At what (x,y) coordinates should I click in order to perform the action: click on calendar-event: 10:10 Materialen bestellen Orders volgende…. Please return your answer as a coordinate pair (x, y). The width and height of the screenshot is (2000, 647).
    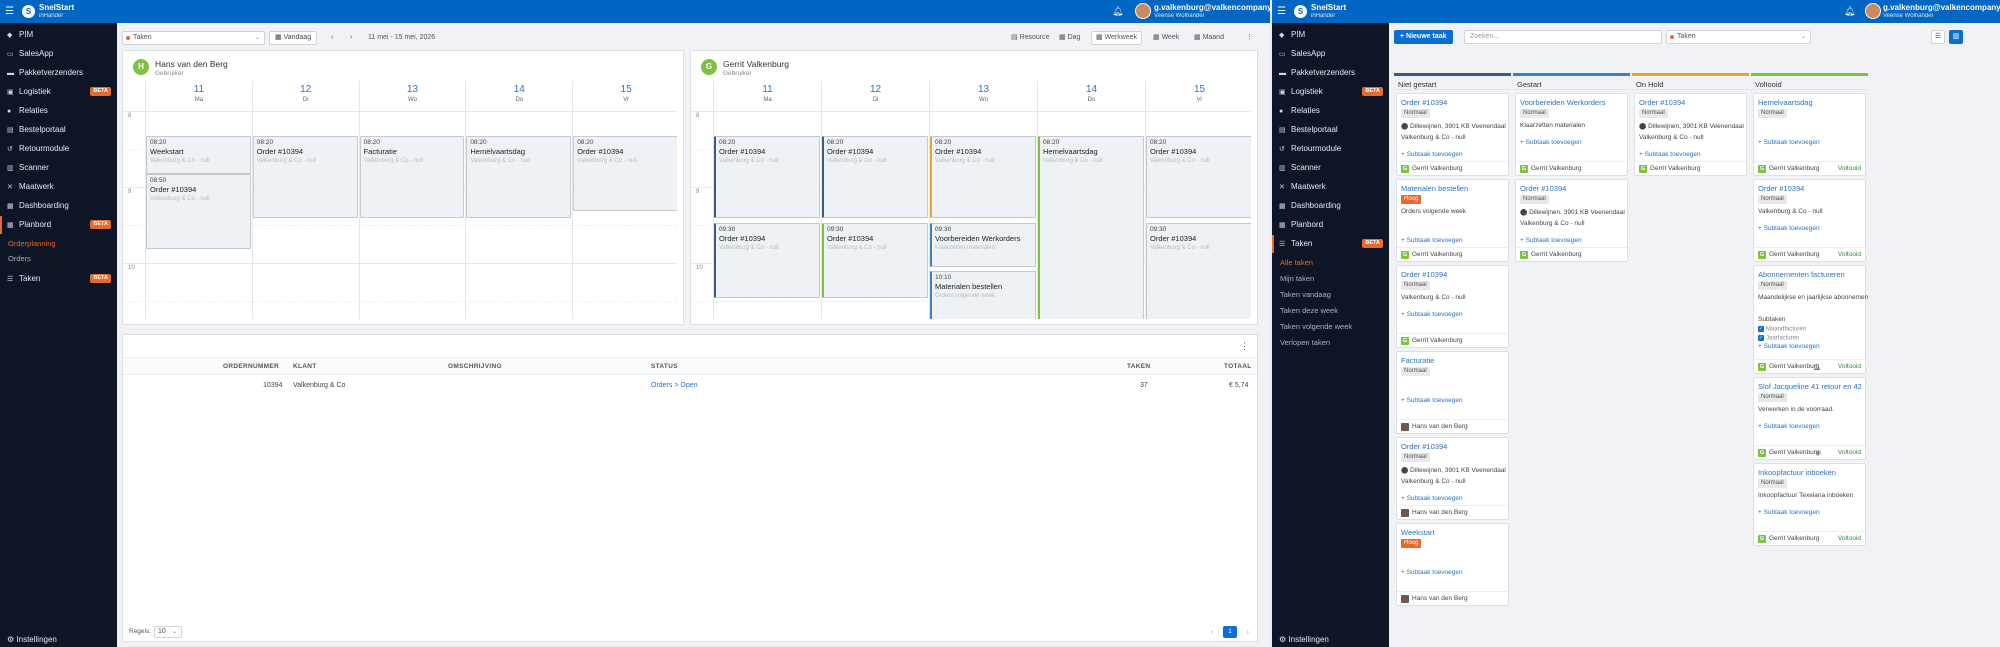
    Looking at the image, I should click on (983, 295).